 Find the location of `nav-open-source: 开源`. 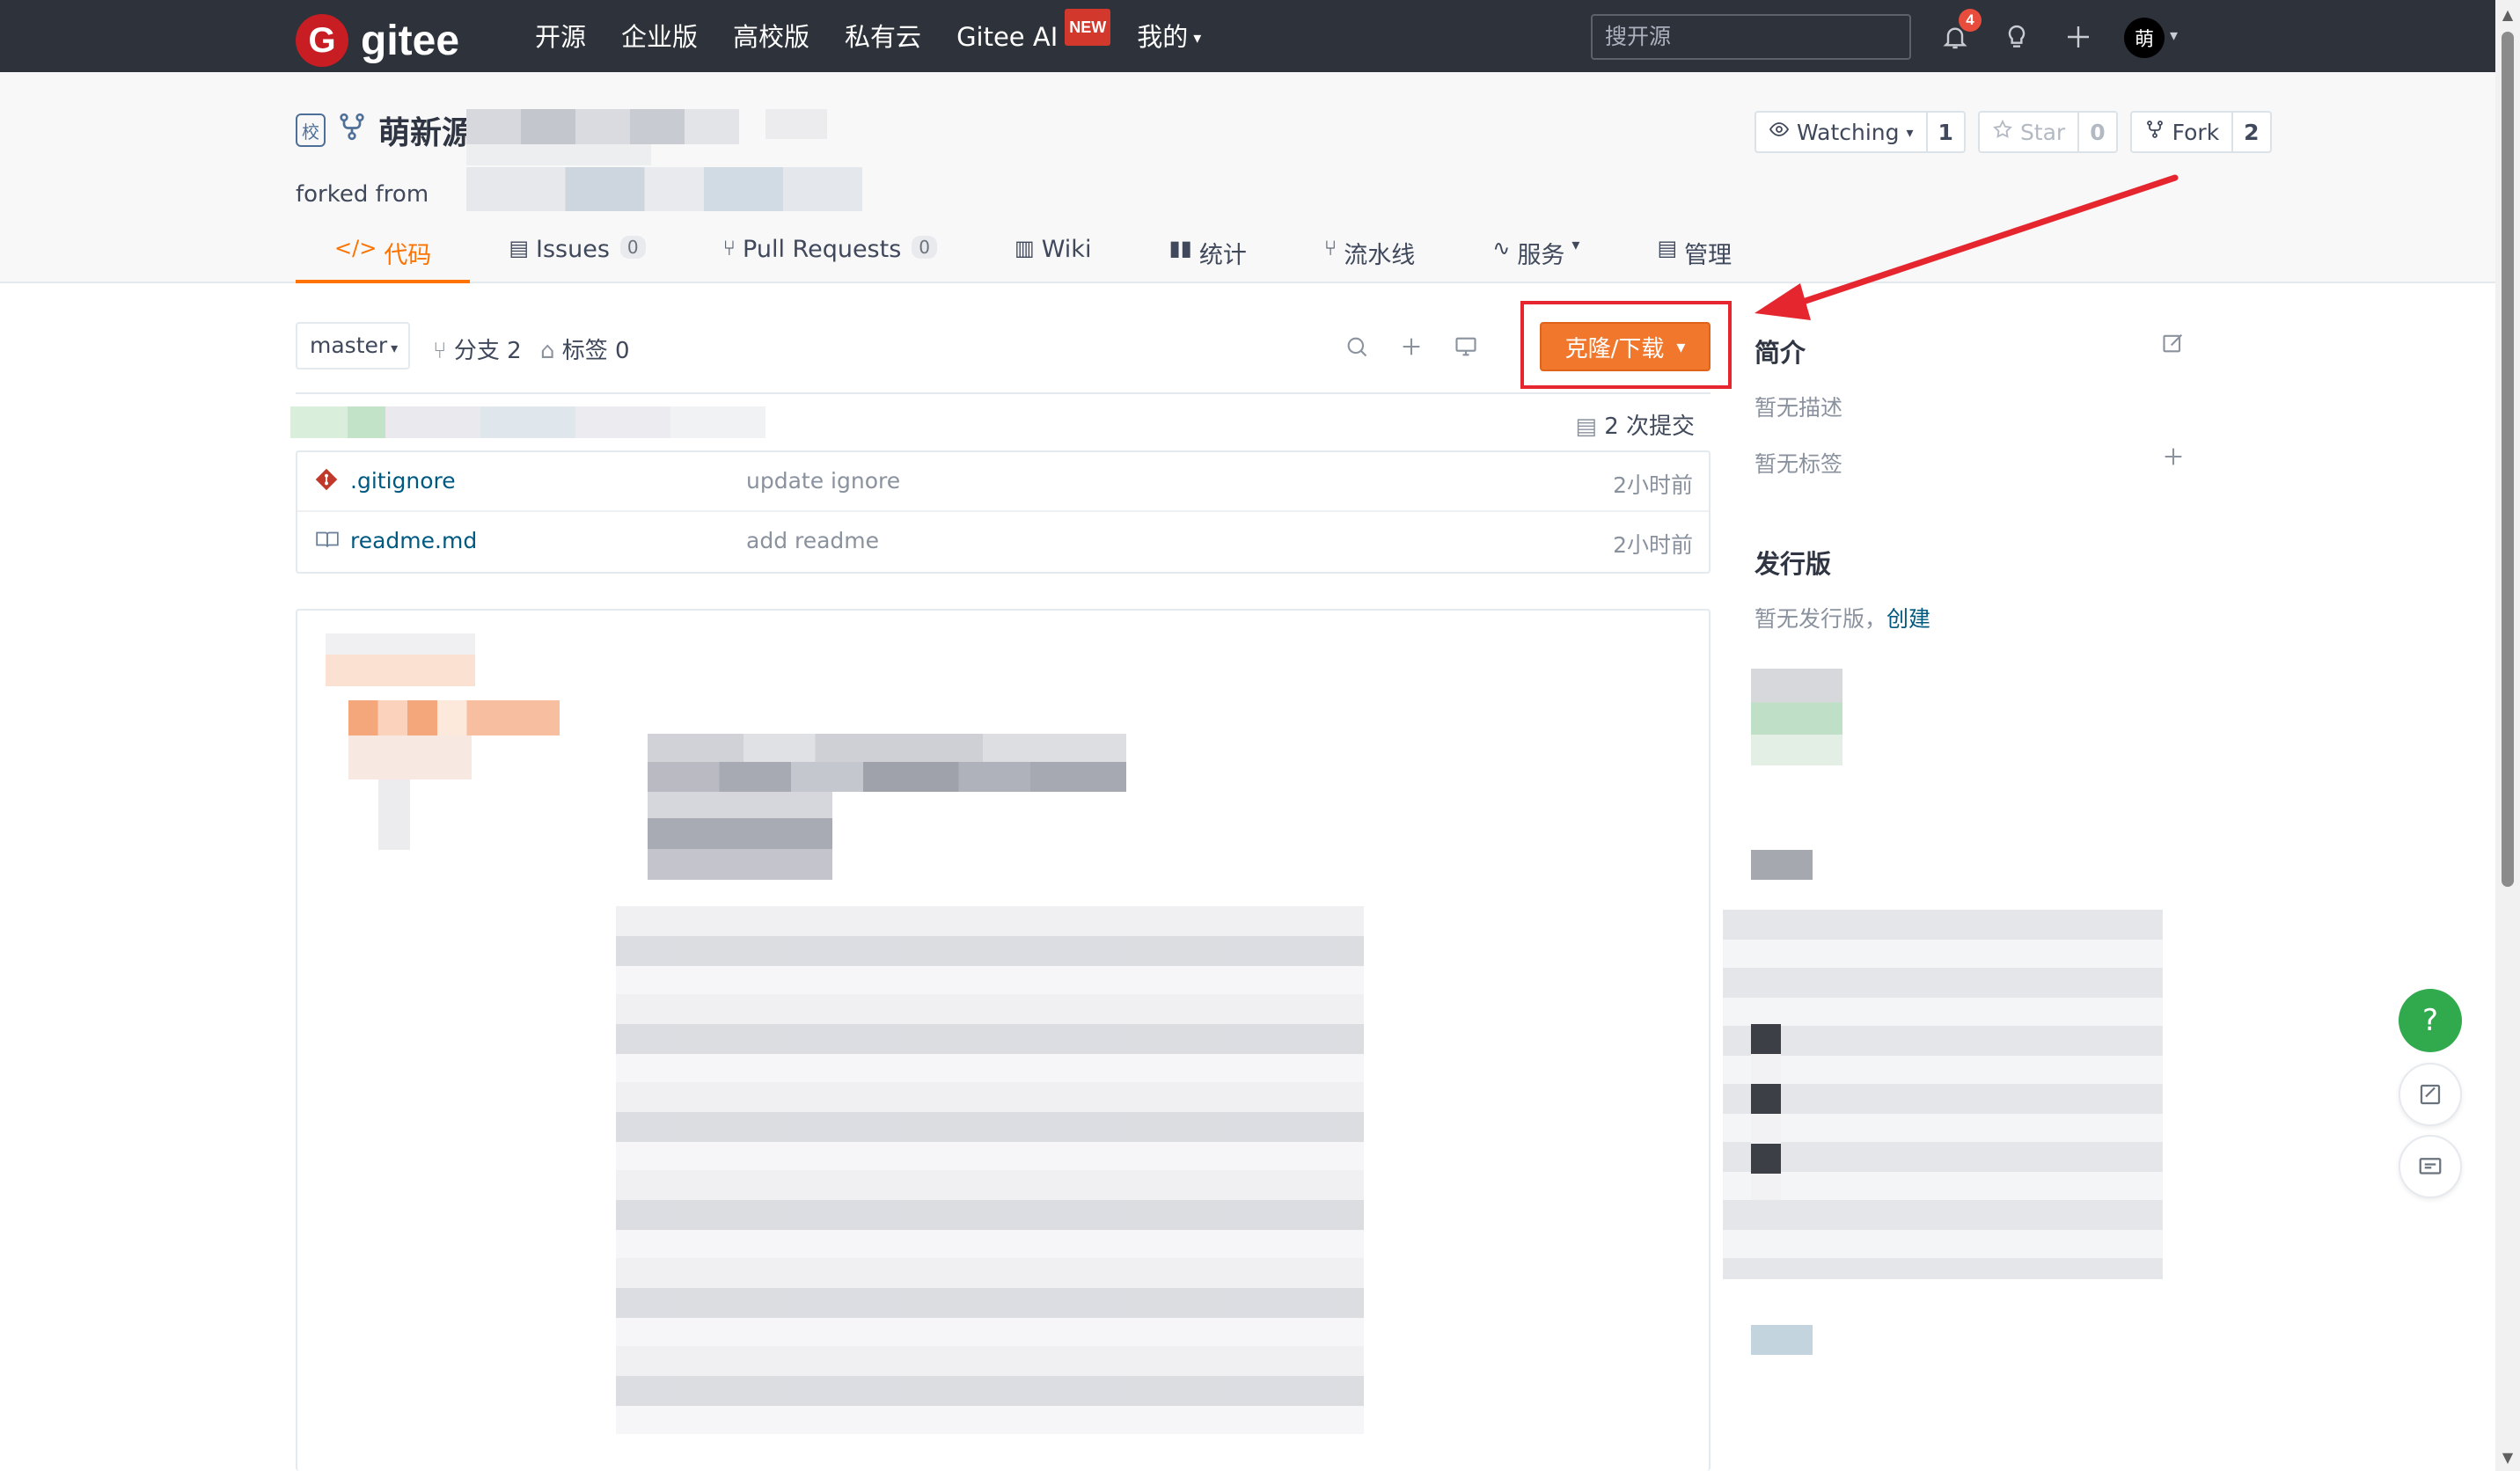

nav-open-source: 开源 is located at coordinates (560, 38).